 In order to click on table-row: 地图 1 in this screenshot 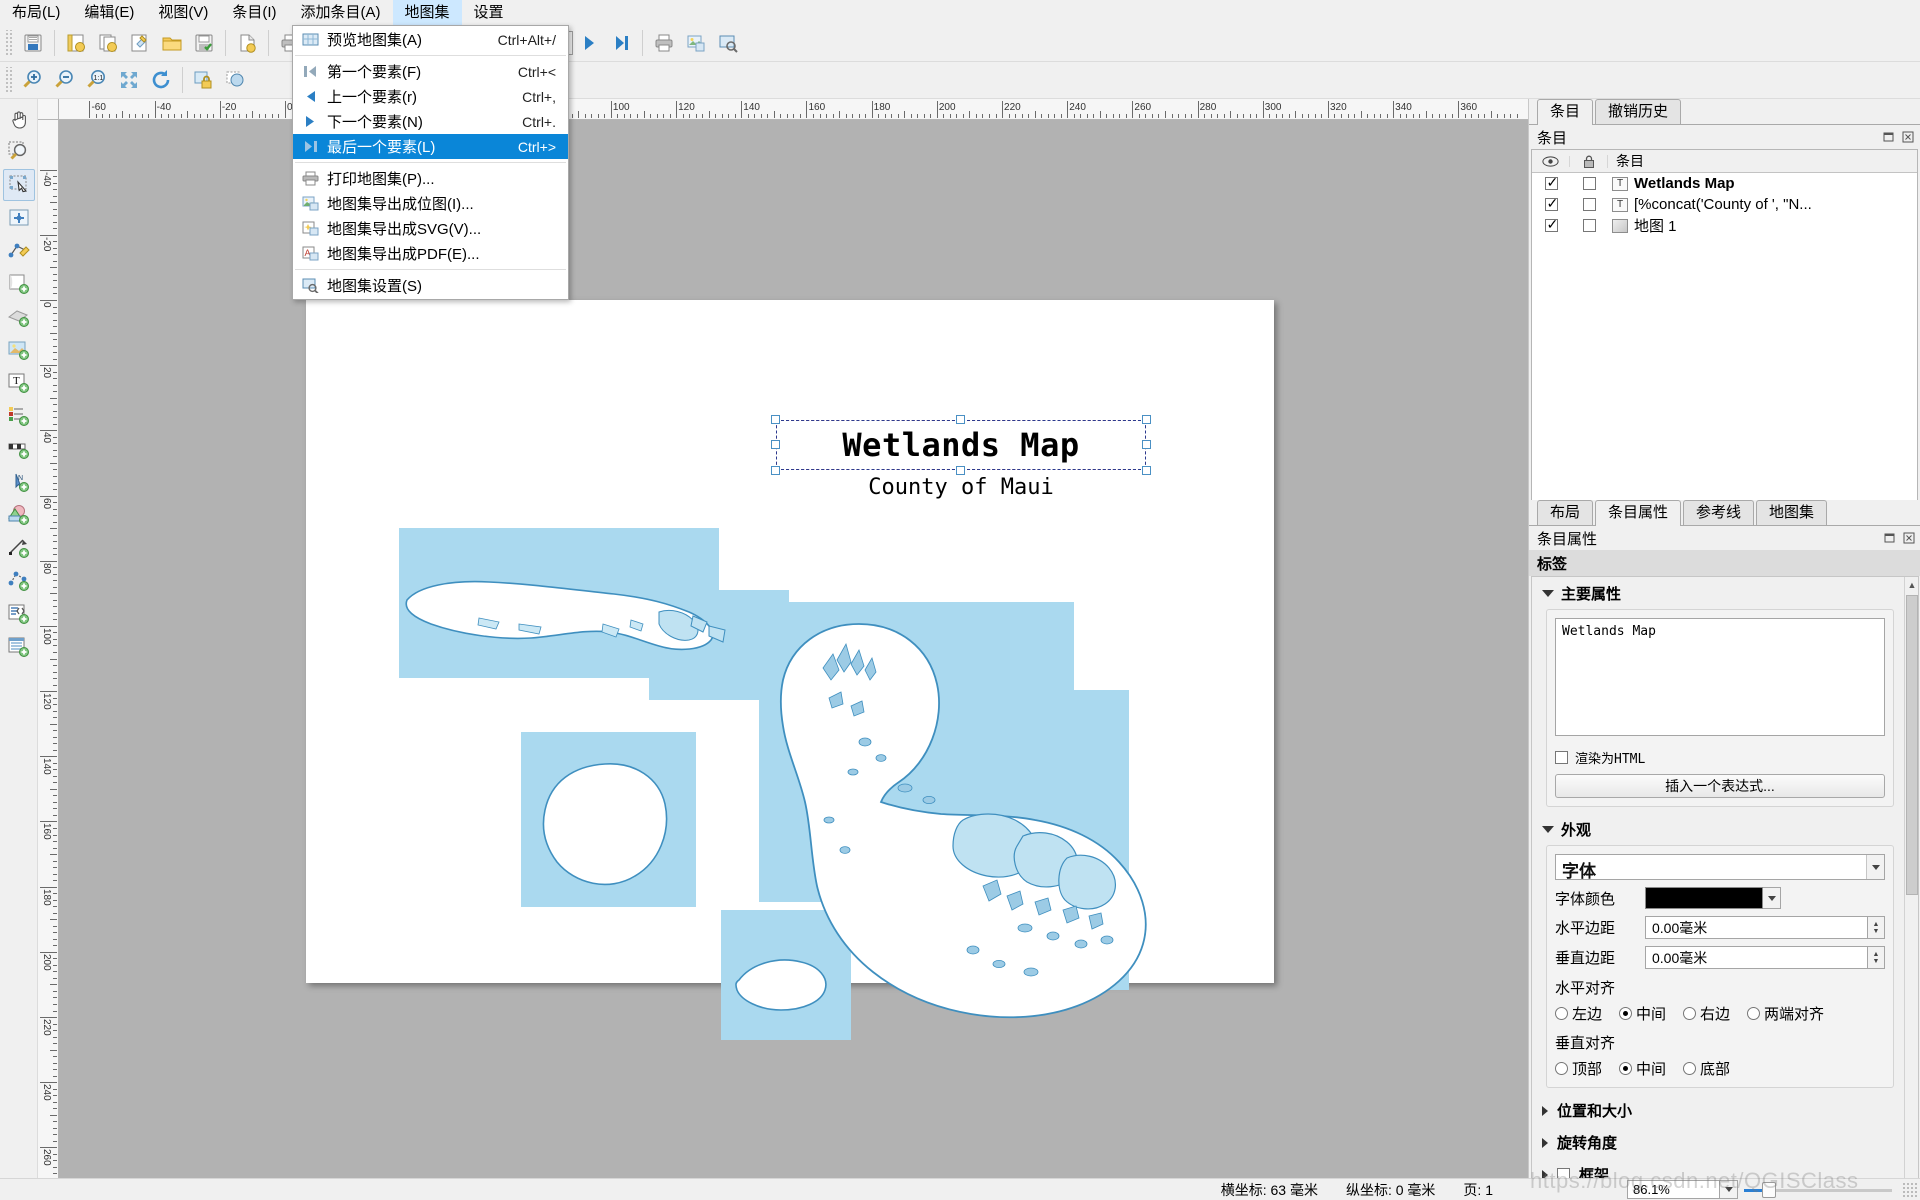, I will do `click(1724, 225)`.